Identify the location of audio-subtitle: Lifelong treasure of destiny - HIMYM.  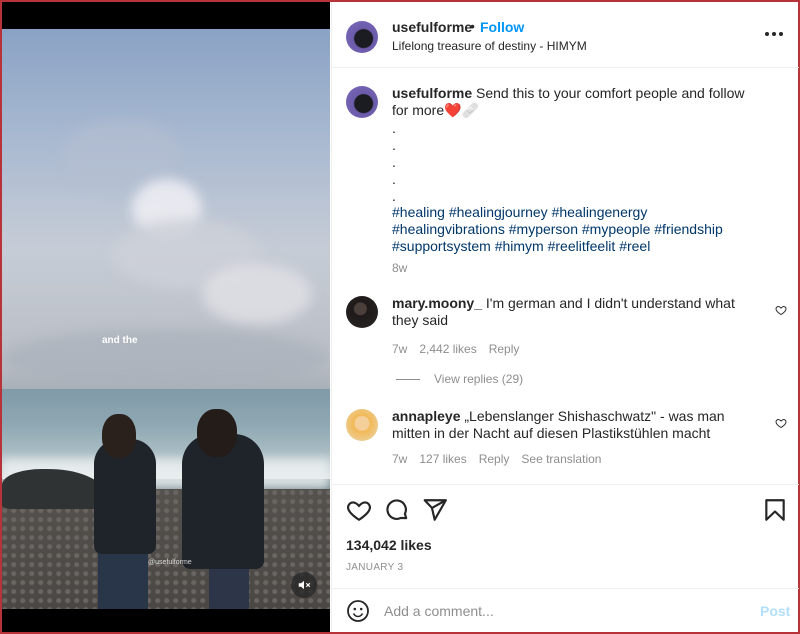
(489, 46).